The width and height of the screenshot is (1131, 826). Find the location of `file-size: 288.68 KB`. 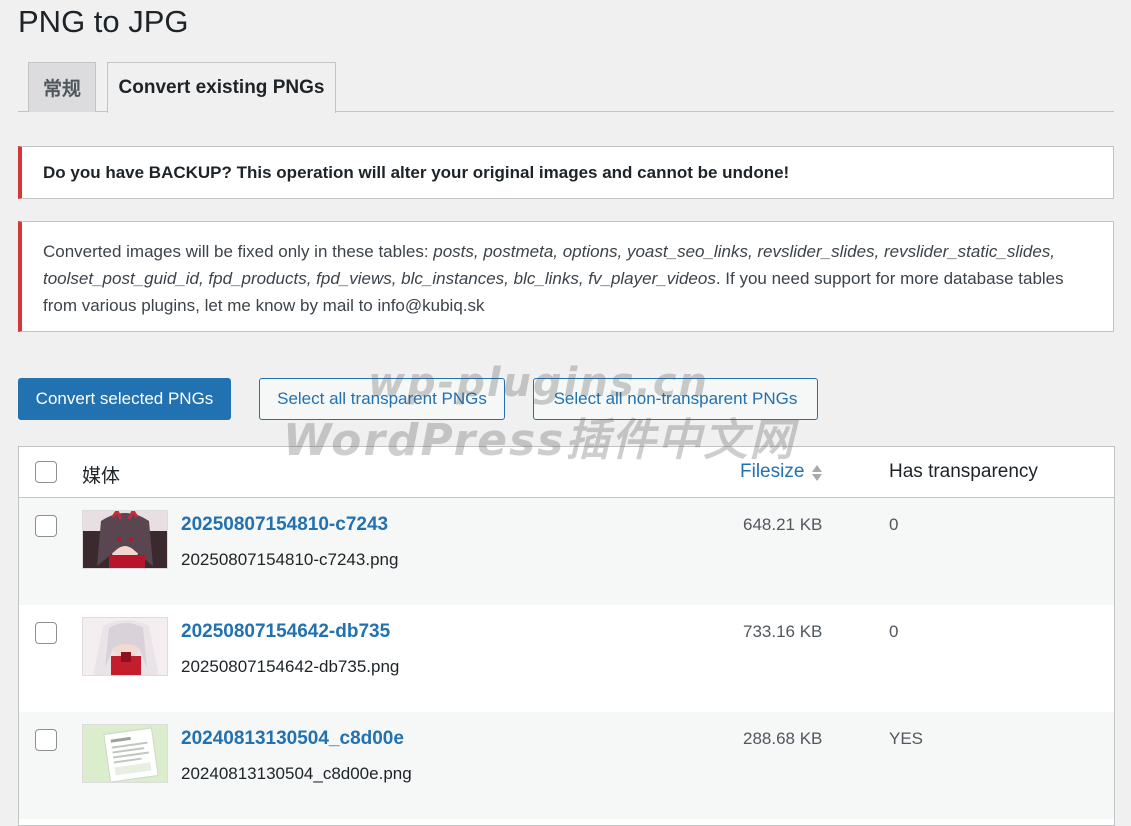

file-size: 288.68 KB is located at coordinates (783, 738).